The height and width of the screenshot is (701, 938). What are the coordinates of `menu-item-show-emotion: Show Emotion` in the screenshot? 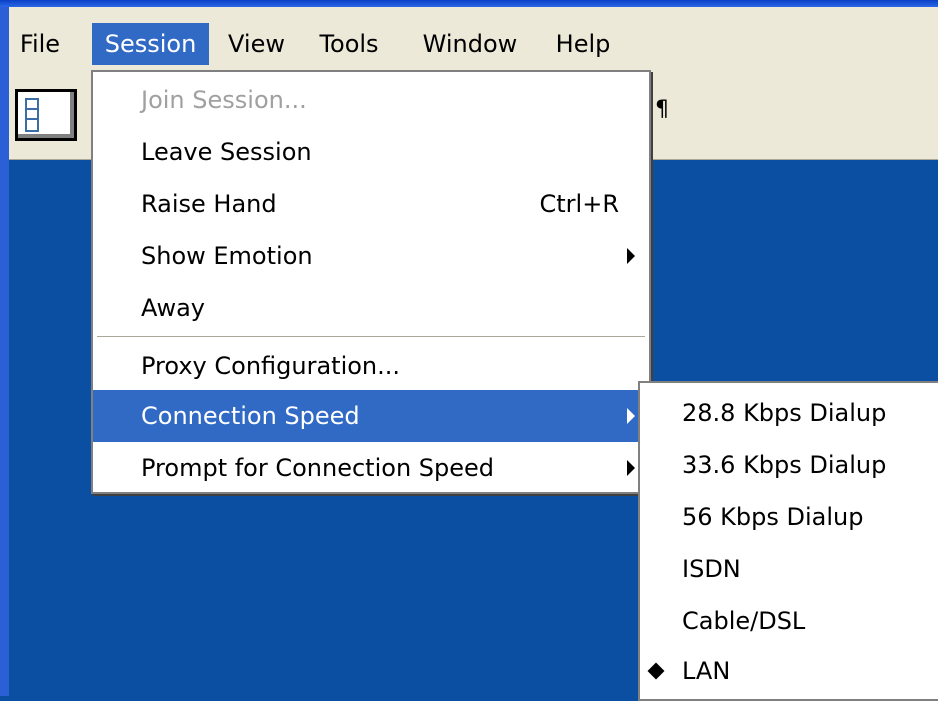 It's located at (371, 256).